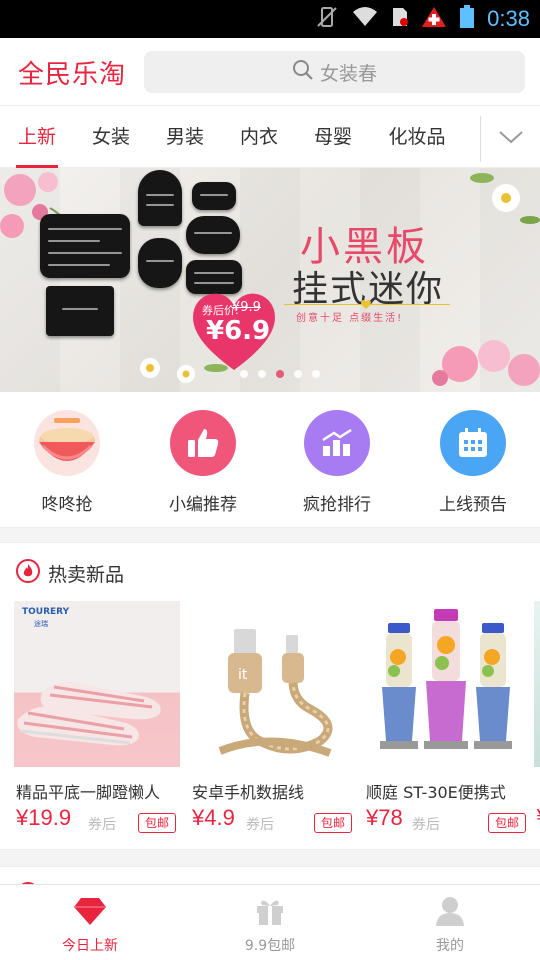 The image size is (540, 960). Describe the element at coordinates (90, 946) in the screenshot. I see `nav-label: 今日上新` at that location.